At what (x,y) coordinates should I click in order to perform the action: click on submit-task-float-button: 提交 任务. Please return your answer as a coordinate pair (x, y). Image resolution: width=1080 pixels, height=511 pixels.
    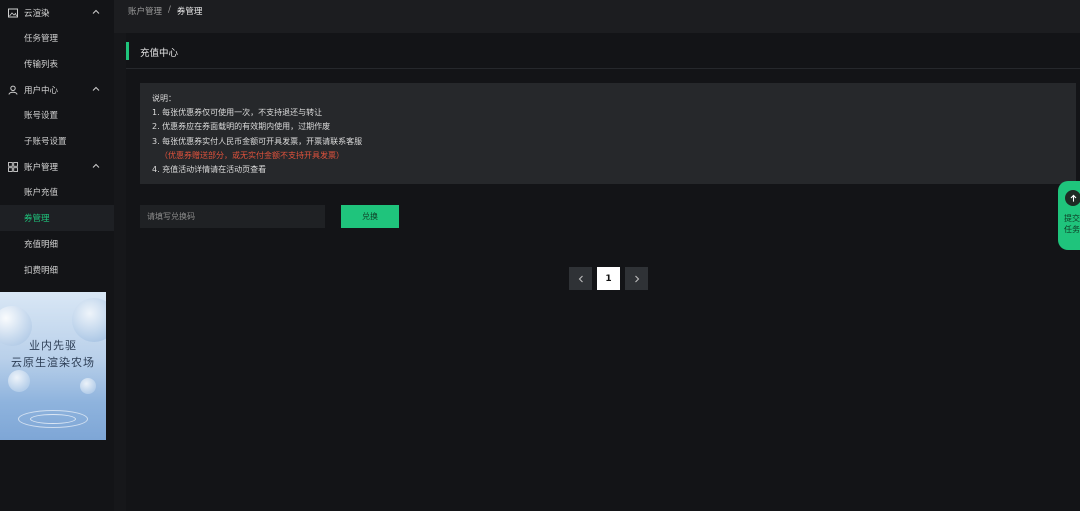
    Looking at the image, I should click on (1069, 215).